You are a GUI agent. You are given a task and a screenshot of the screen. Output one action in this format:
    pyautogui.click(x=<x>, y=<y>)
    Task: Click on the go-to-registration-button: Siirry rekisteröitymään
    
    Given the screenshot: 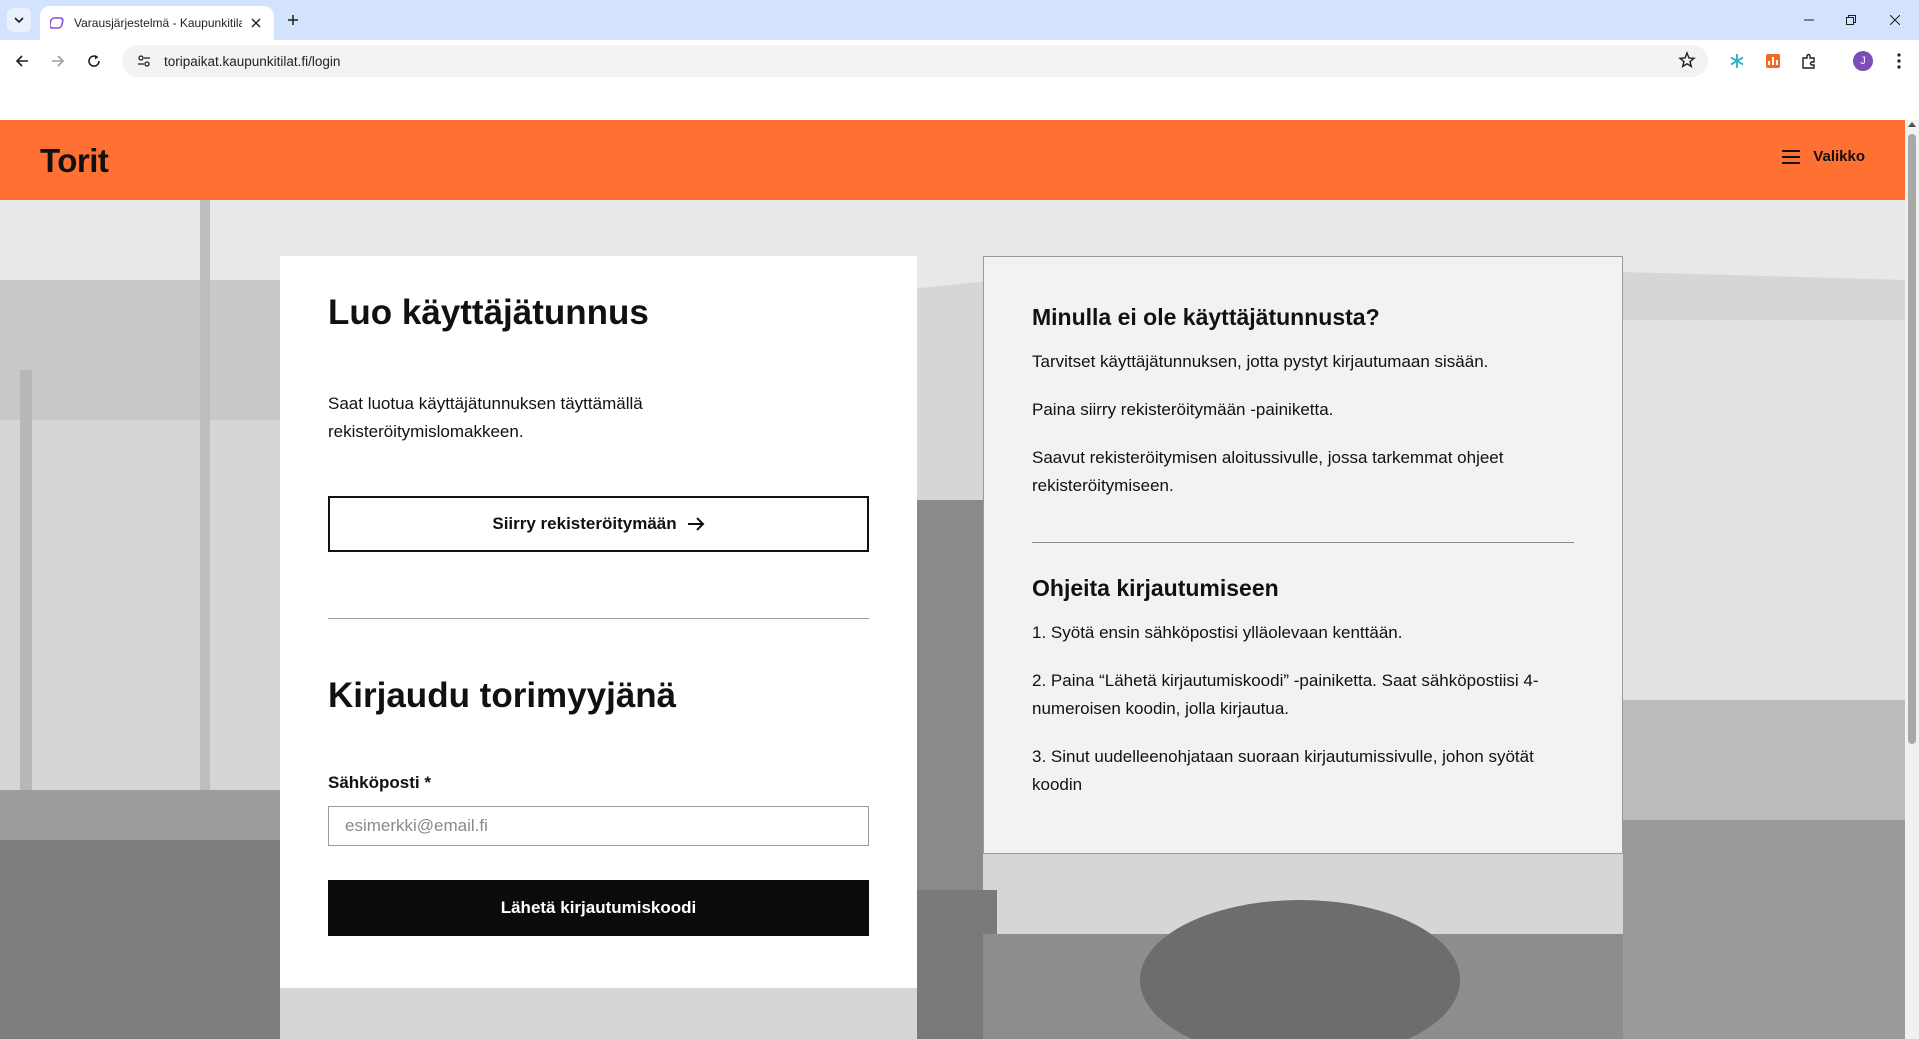 What is the action you would take?
    pyautogui.click(x=598, y=524)
    